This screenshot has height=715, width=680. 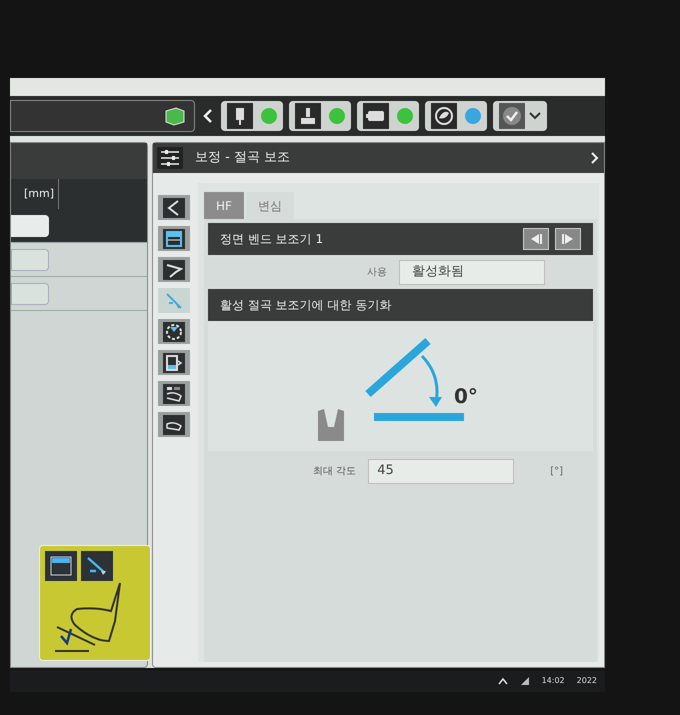 I want to click on panel-title: 보정 - 절곡 보조, so click(x=243, y=158).